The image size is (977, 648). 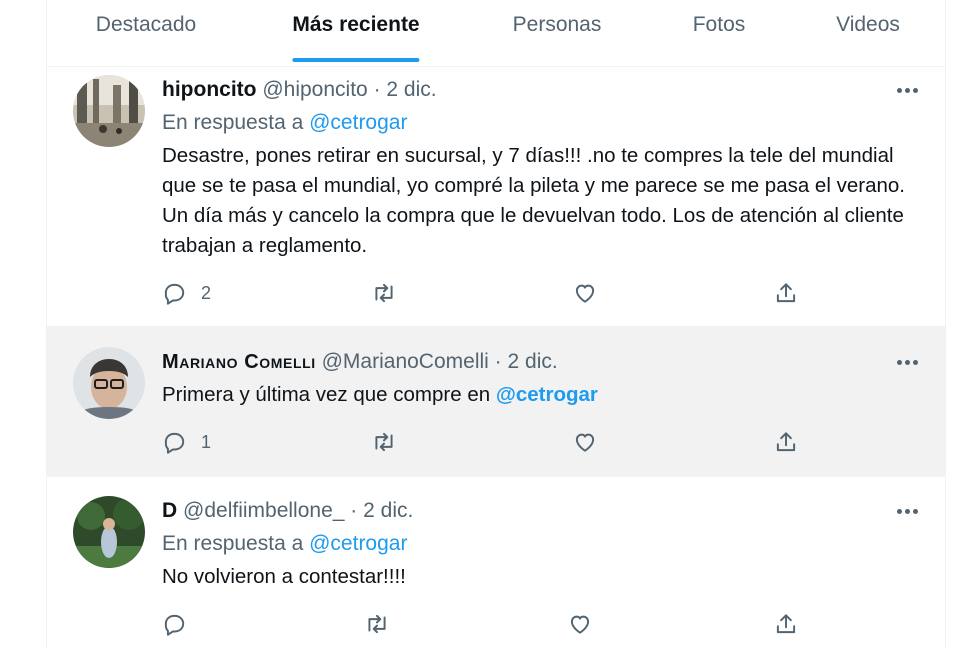 I want to click on tab-fotos: Fotos, so click(x=719, y=33).